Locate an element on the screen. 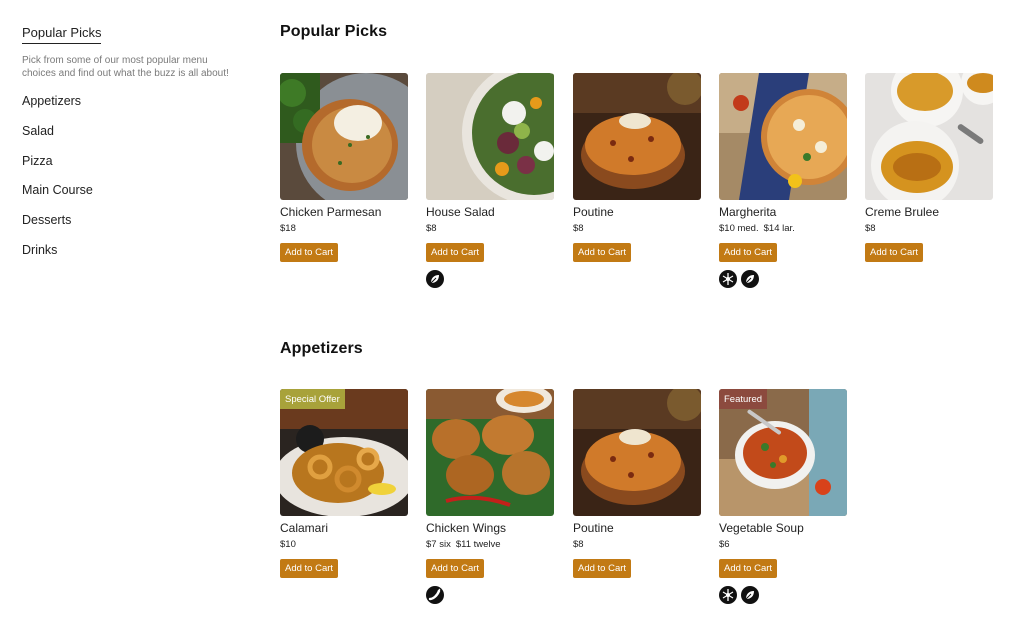  sidebar-item-drinks: Drinks is located at coordinates (129, 251).